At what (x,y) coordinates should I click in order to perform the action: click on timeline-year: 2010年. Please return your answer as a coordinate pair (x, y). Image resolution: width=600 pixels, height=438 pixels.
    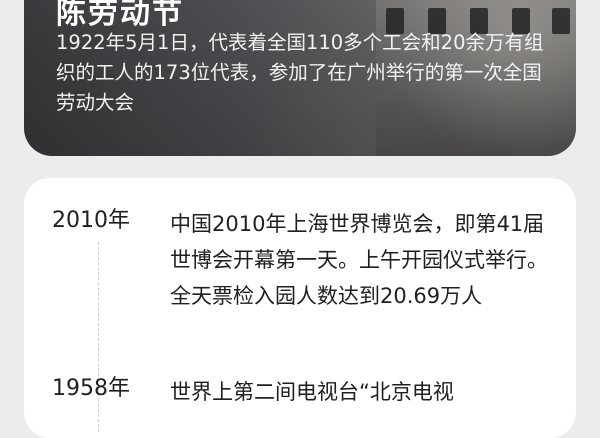
    Looking at the image, I should click on (91, 220).